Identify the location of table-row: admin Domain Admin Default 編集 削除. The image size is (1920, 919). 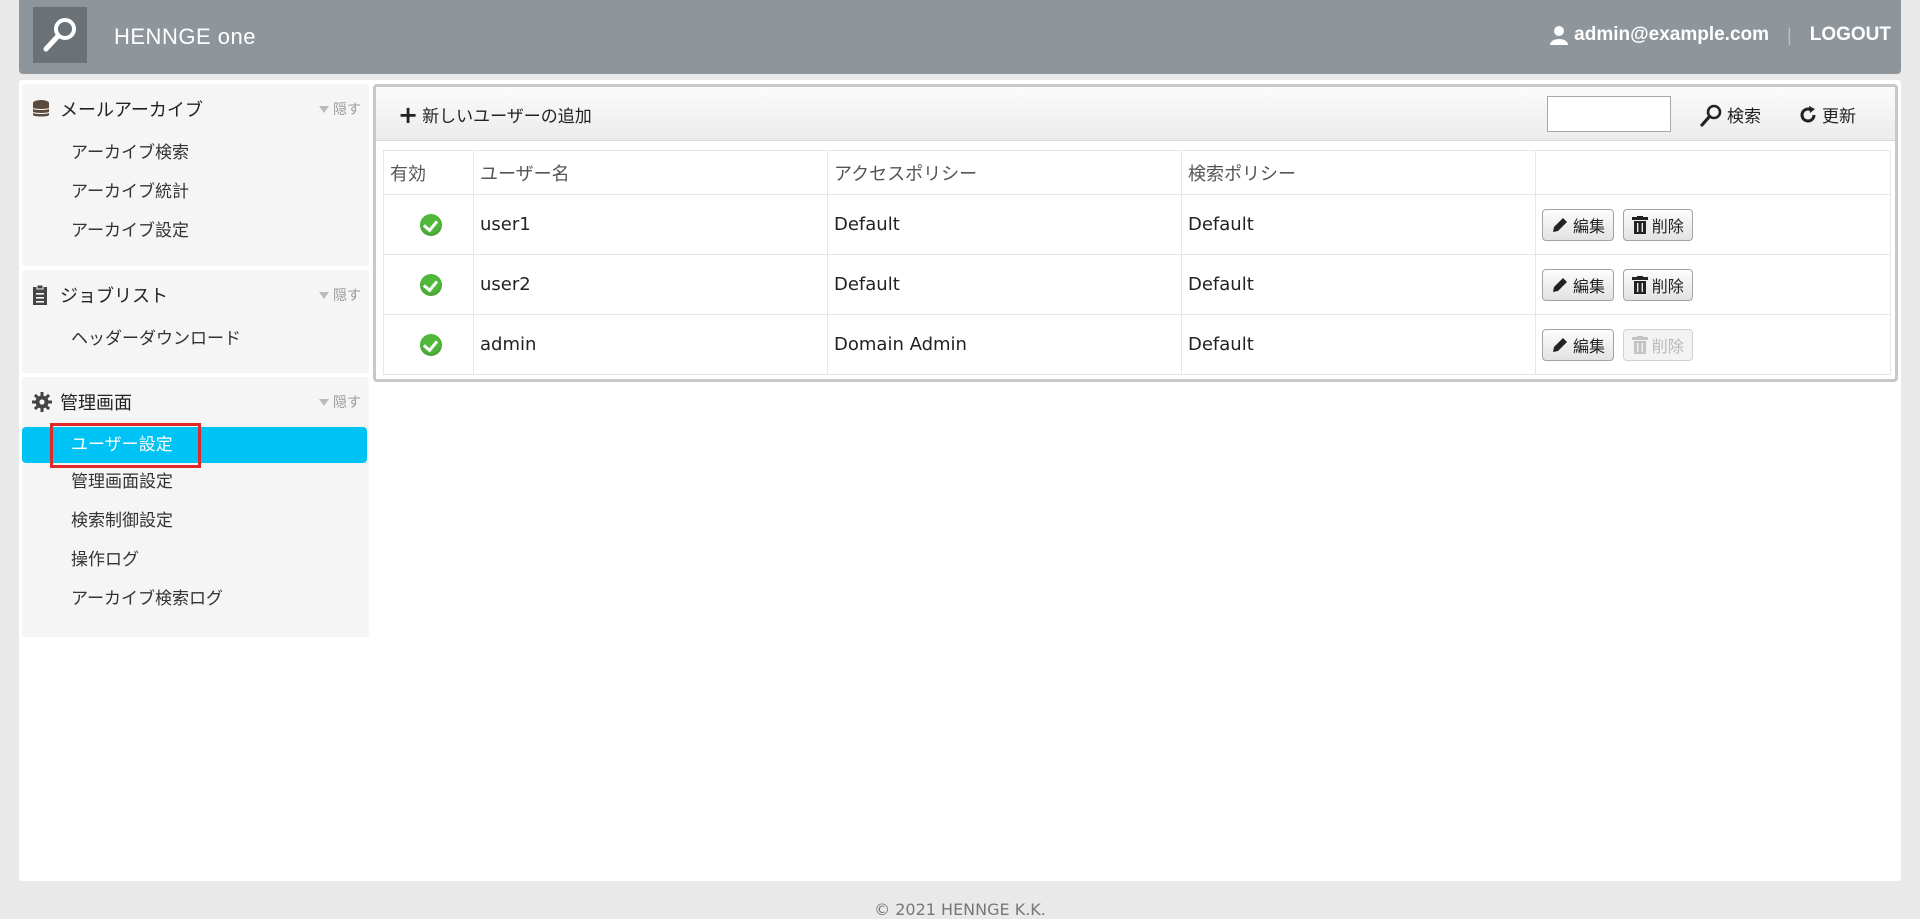
(1137, 344).